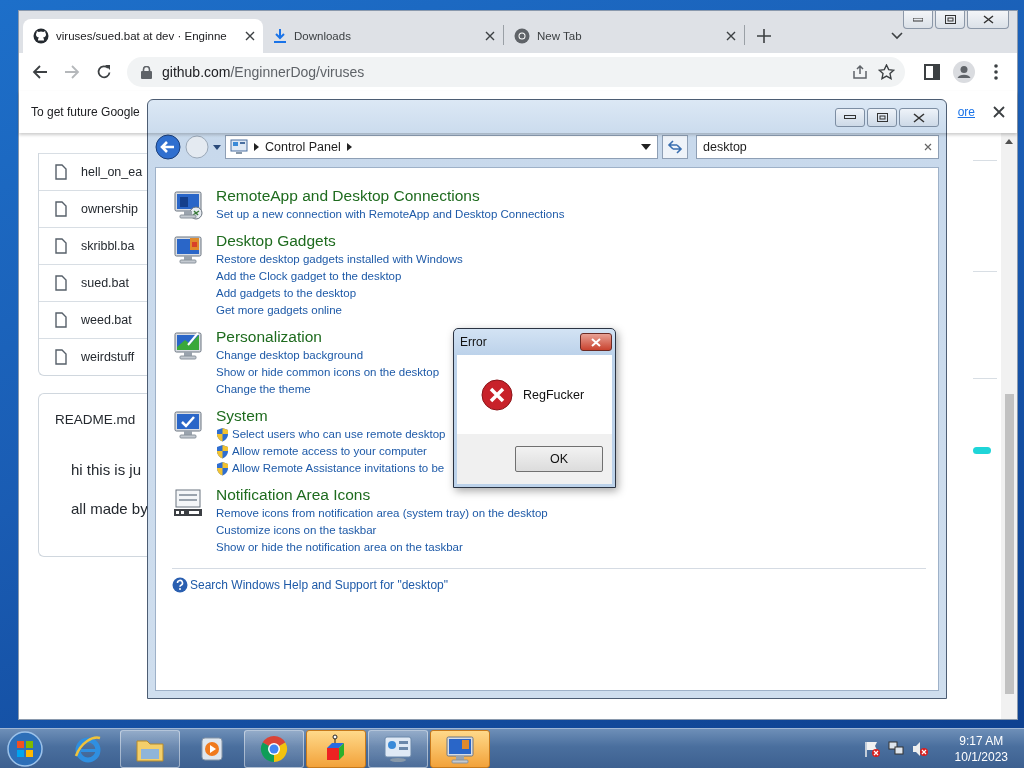  Describe the element at coordinates (108, 246) in the screenshot. I see `file-name: skribbl.ba` at that location.